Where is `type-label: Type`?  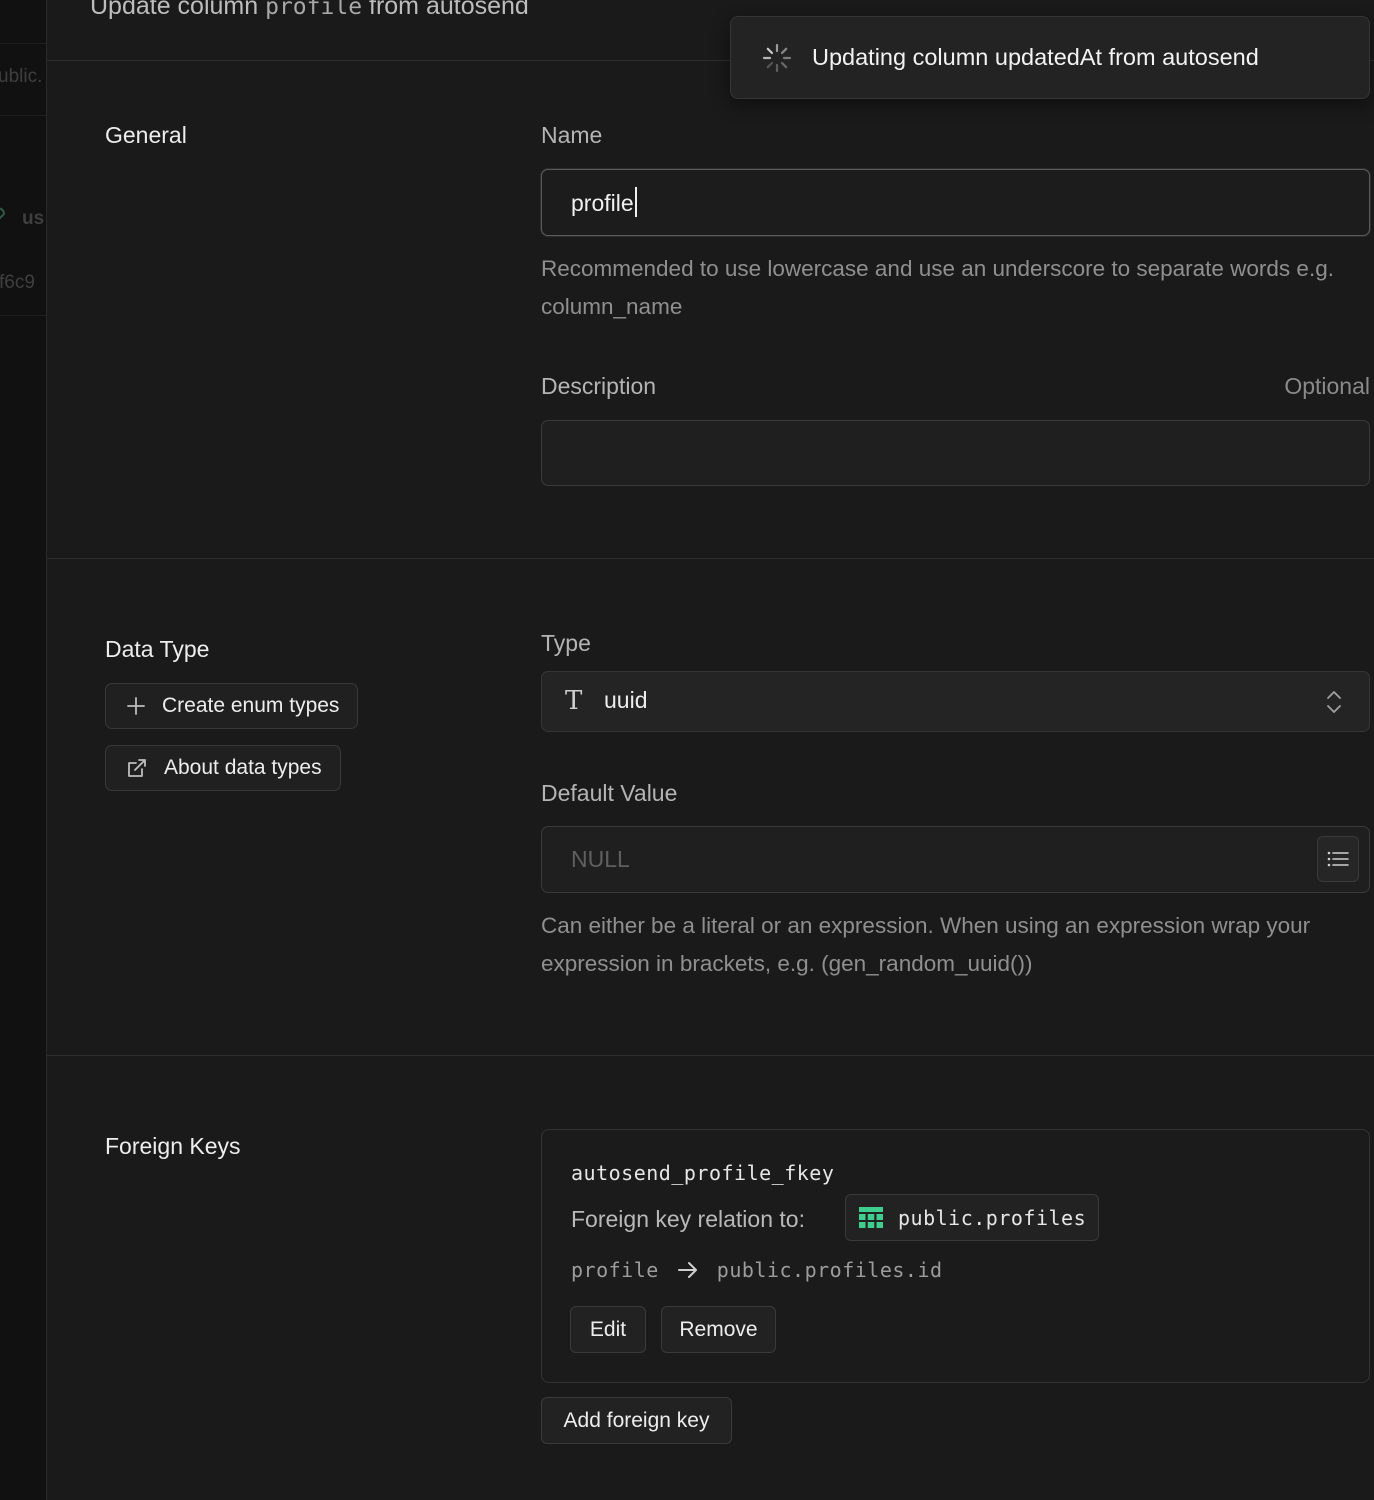 type-label: Type is located at coordinates (566, 643).